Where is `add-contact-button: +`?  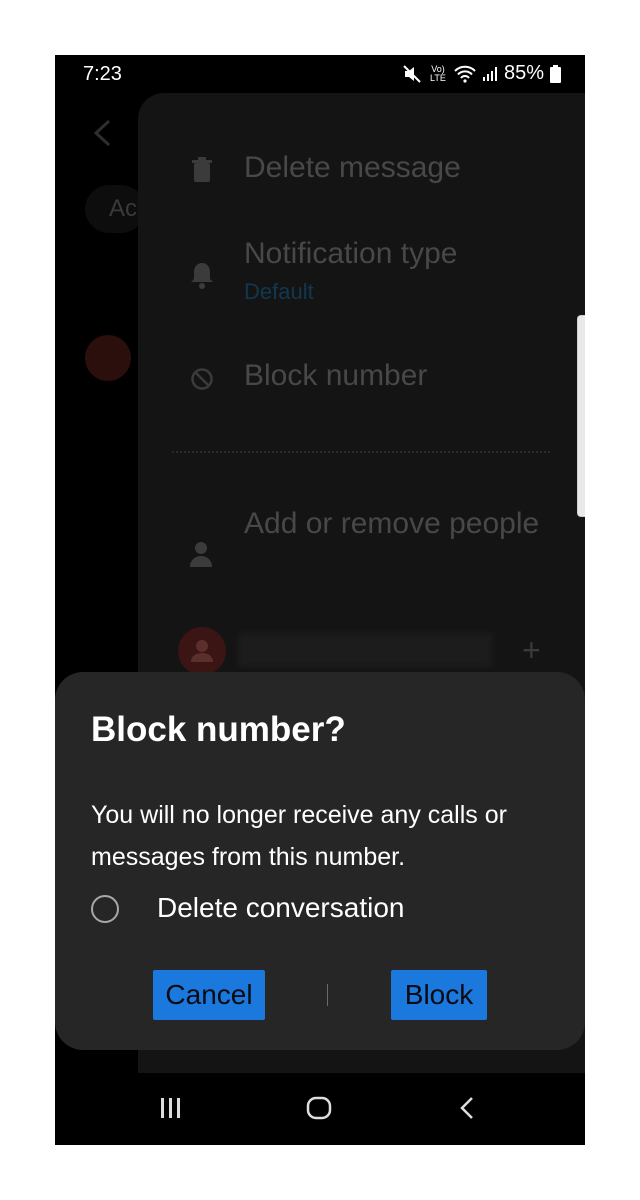
add-contact-button: + is located at coordinates (531, 650).